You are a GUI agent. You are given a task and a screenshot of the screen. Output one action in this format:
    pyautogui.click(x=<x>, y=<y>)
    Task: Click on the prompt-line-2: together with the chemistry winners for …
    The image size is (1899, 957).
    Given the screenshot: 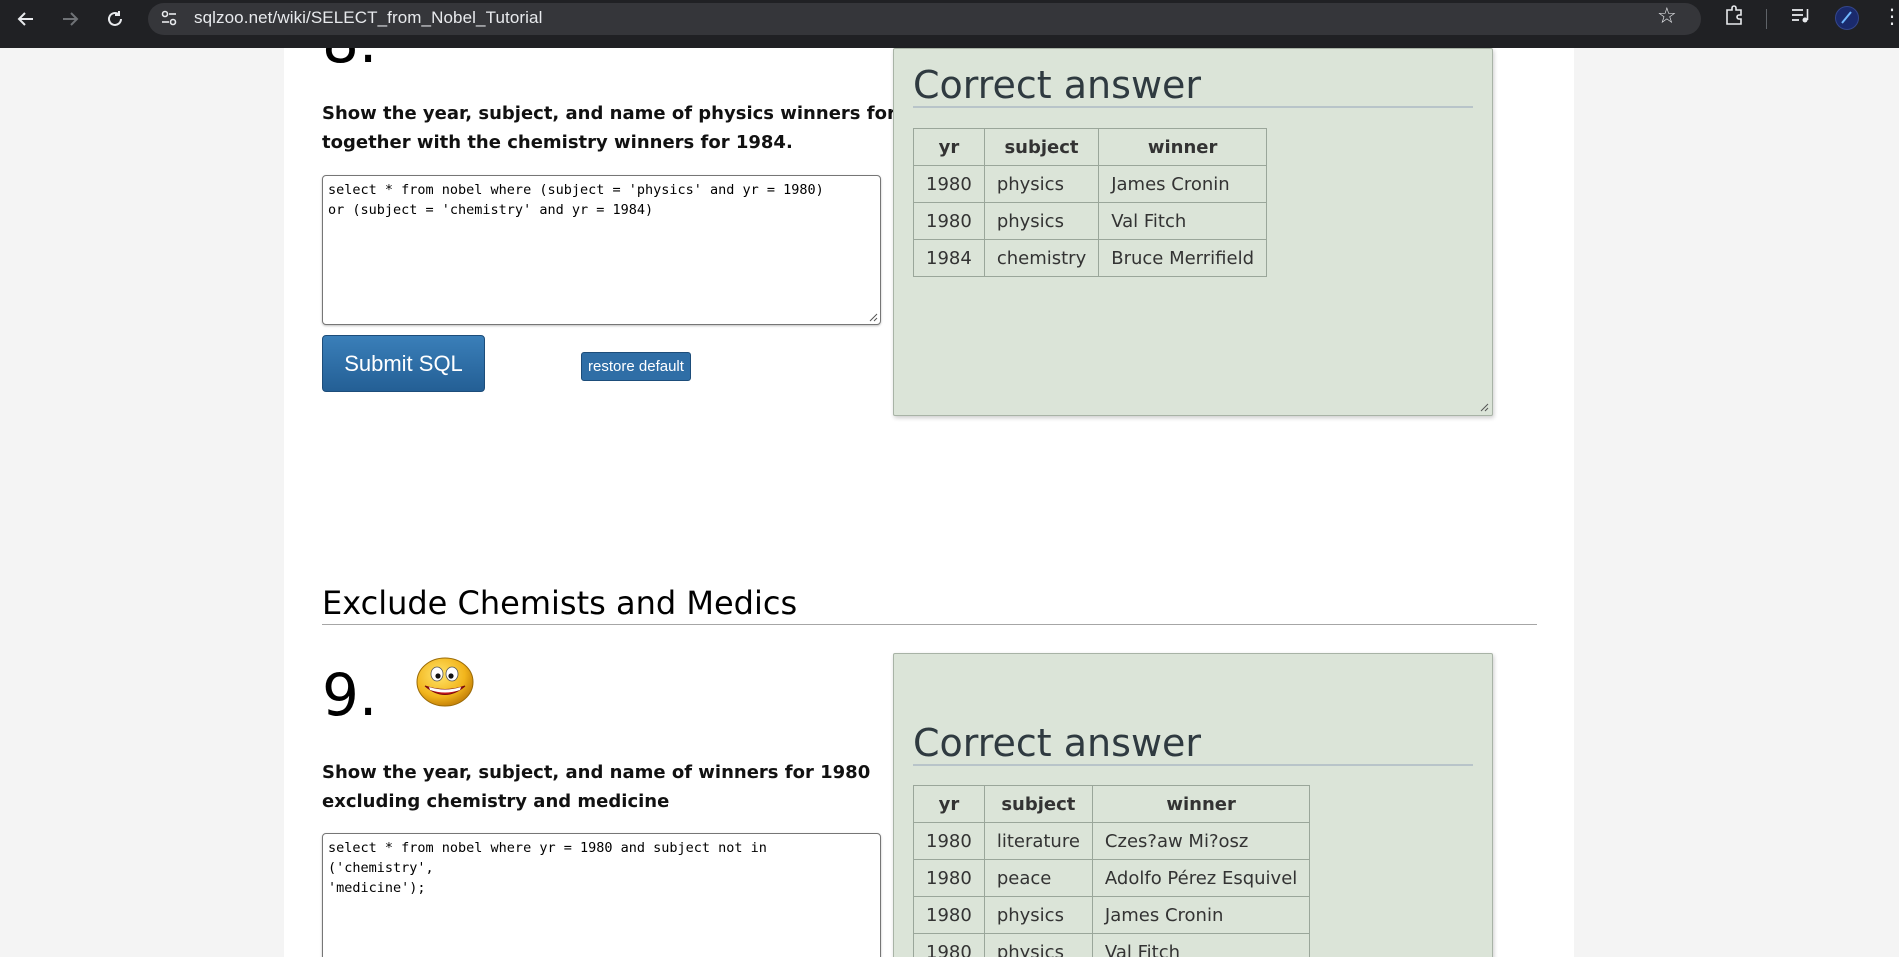 What is the action you would take?
    pyautogui.click(x=557, y=142)
    